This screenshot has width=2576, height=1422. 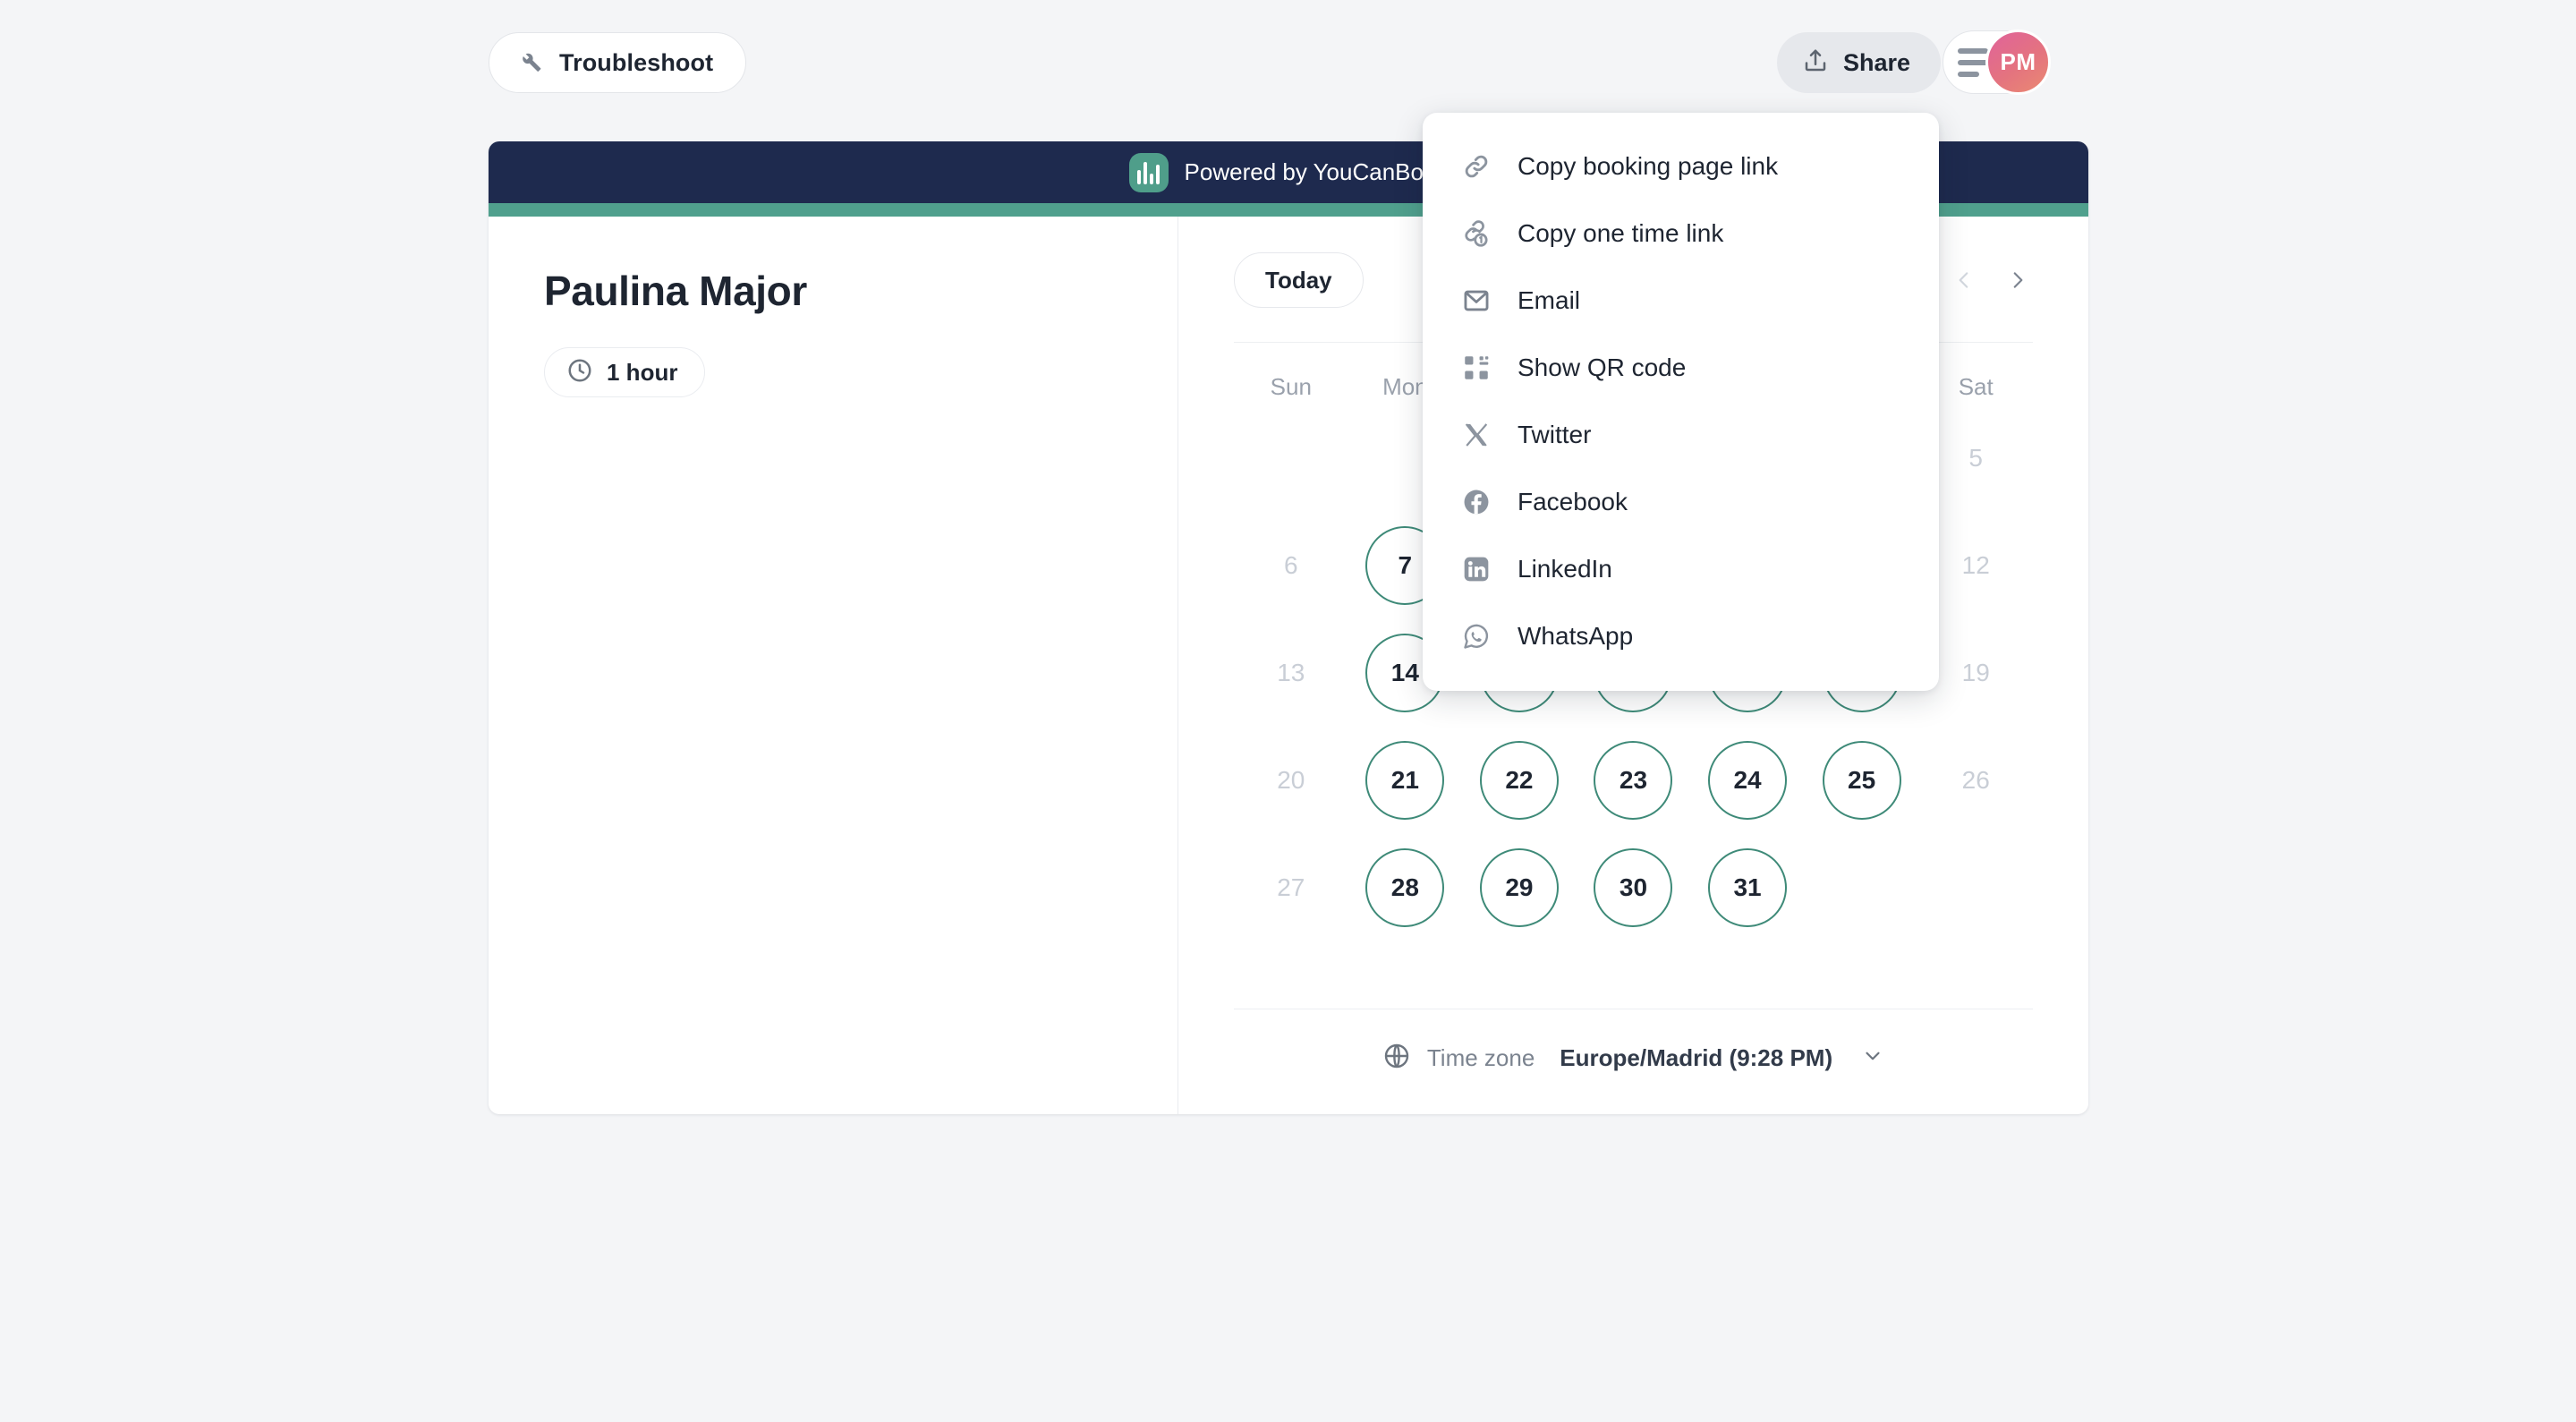 I want to click on globe-icon, so click(x=1396, y=1058).